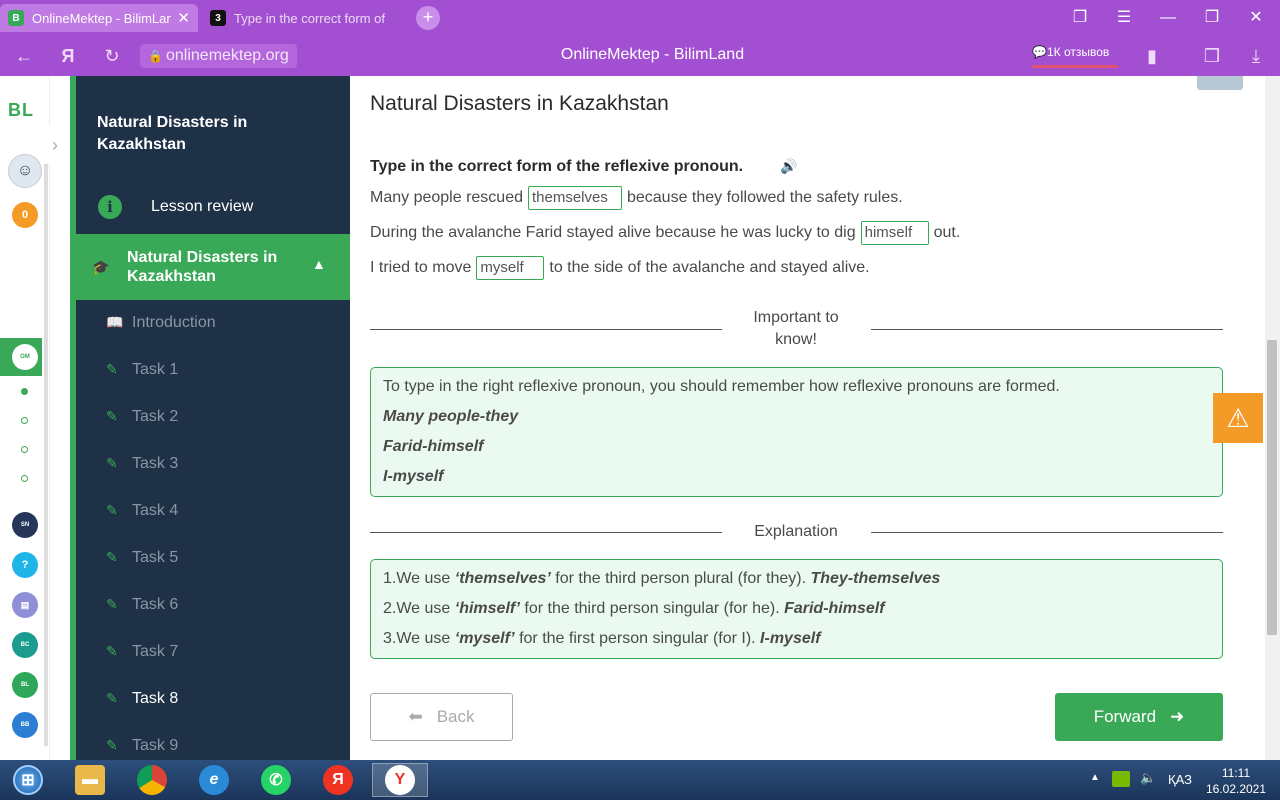 The image size is (1280, 800). Describe the element at coordinates (25, 171) in the screenshot. I see `avatar: ☺` at that location.